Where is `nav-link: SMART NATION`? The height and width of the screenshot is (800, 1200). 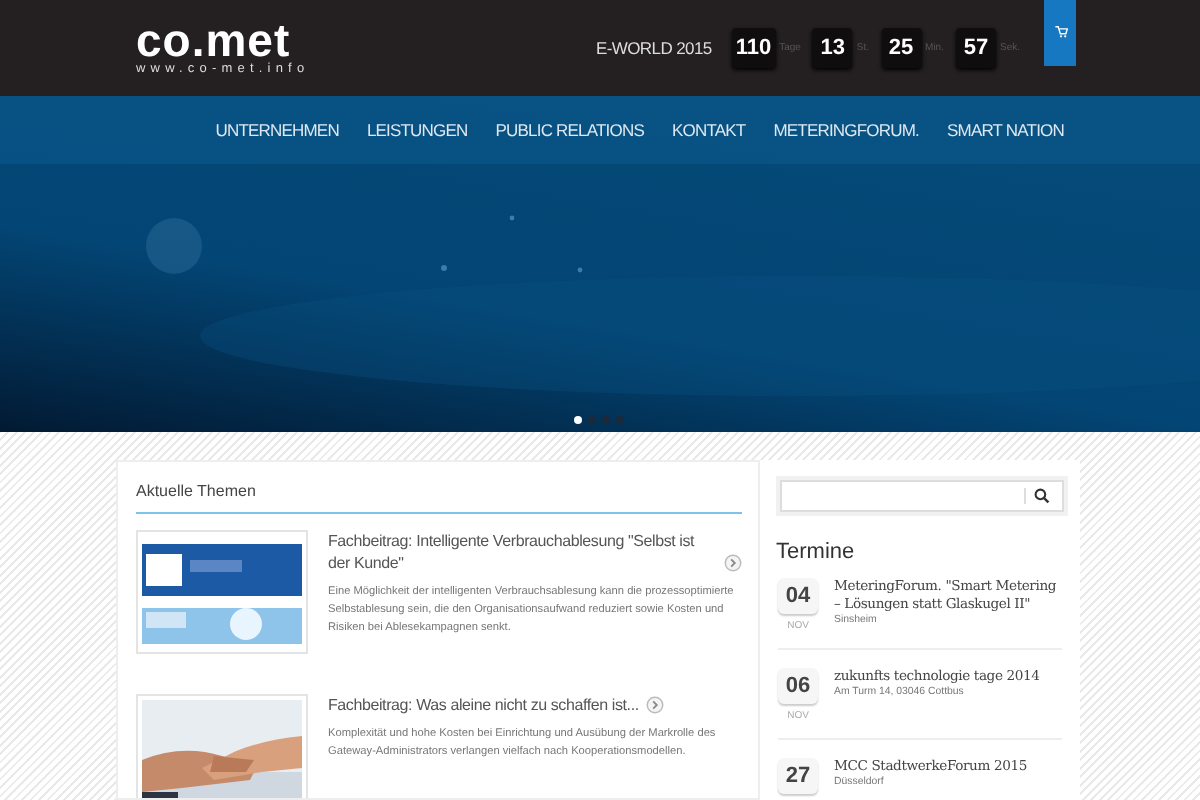 nav-link: SMART NATION is located at coordinates (1005, 130).